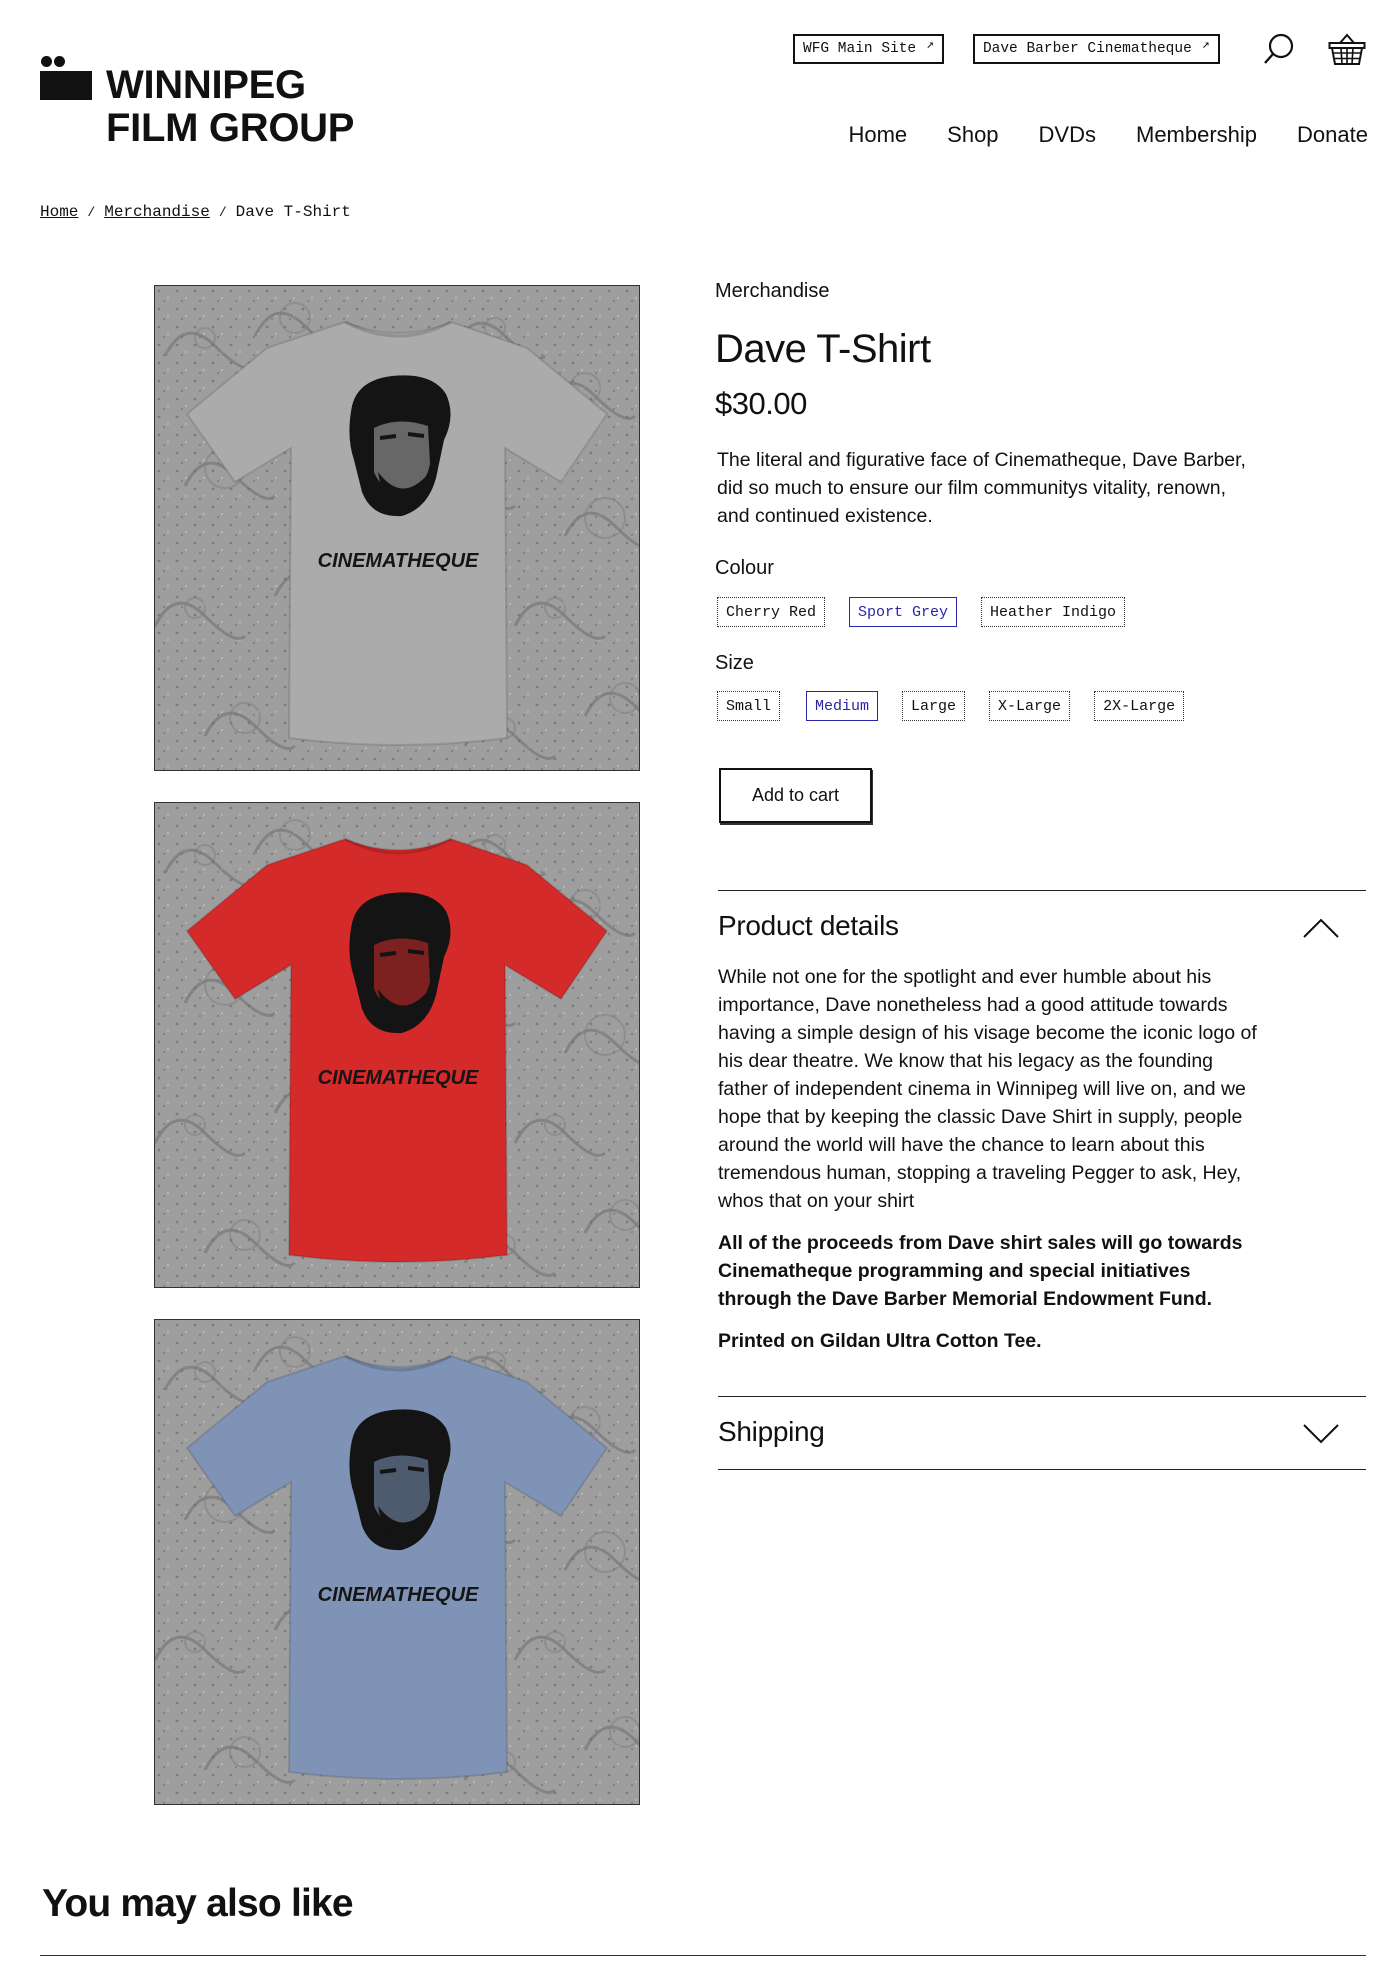  I want to click on size-option-2x-large: 2X-Large, so click(1139, 706).